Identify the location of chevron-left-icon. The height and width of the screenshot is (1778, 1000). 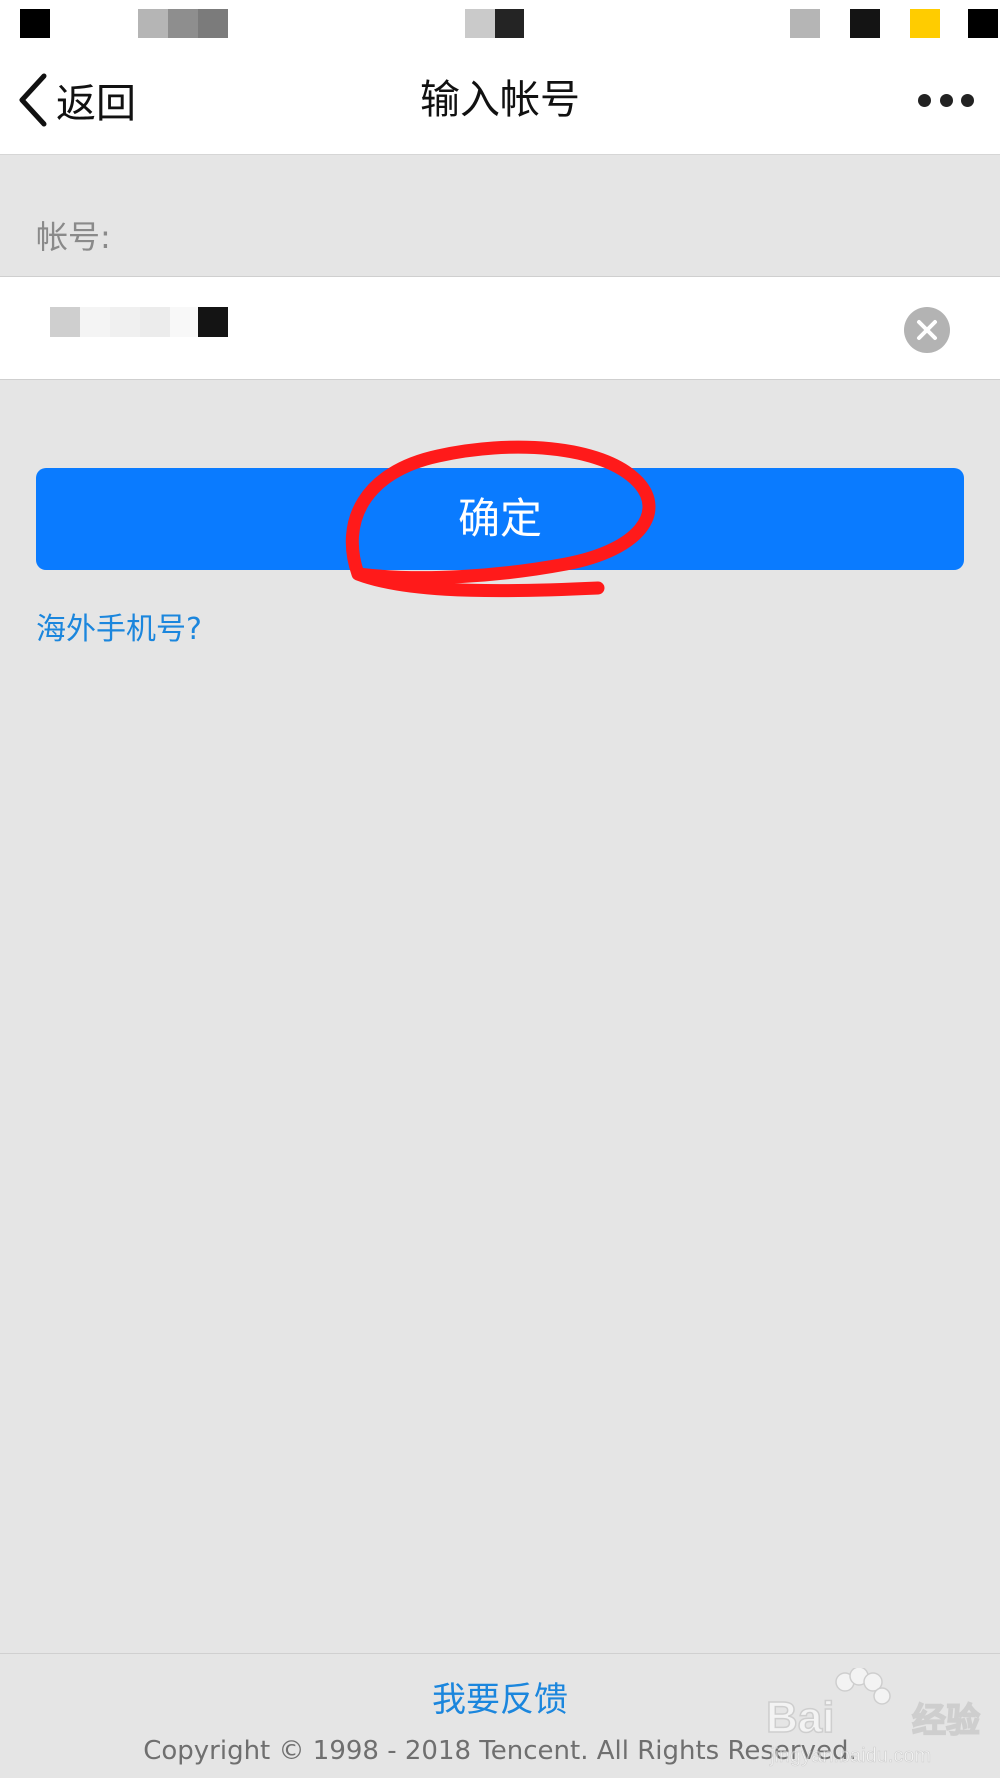
(33, 100).